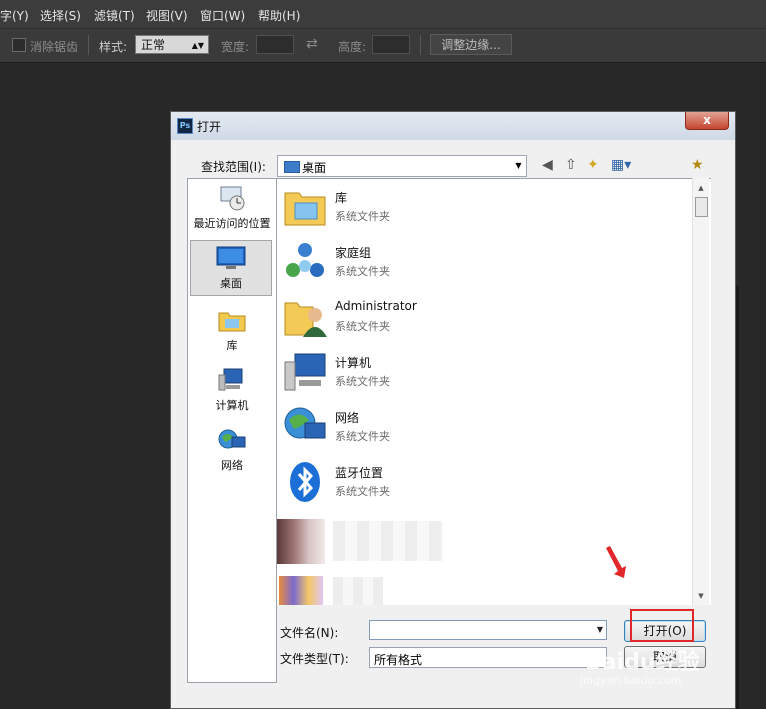 The height and width of the screenshot is (709, 766). Describe the element at coordinates (477, 483) in the screenshot. I see `list-item: 蓝牙位置 系统文件夹` at that location.